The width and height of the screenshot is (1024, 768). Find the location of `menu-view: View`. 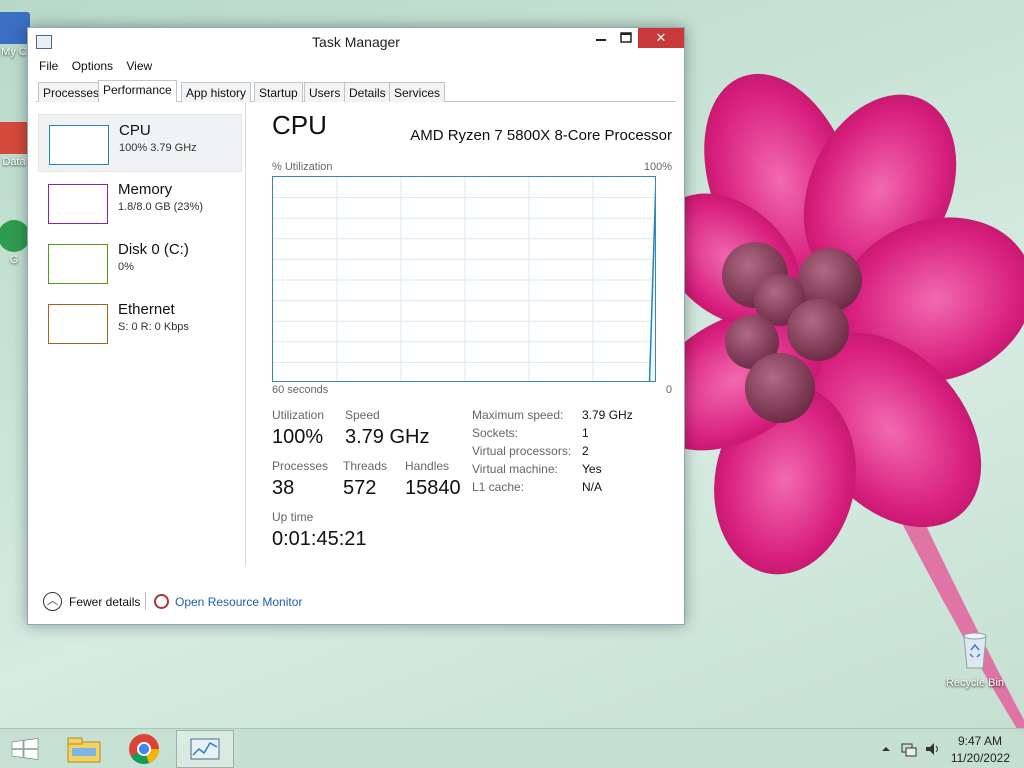

menu-view: View is located at coordinates (139, 66).